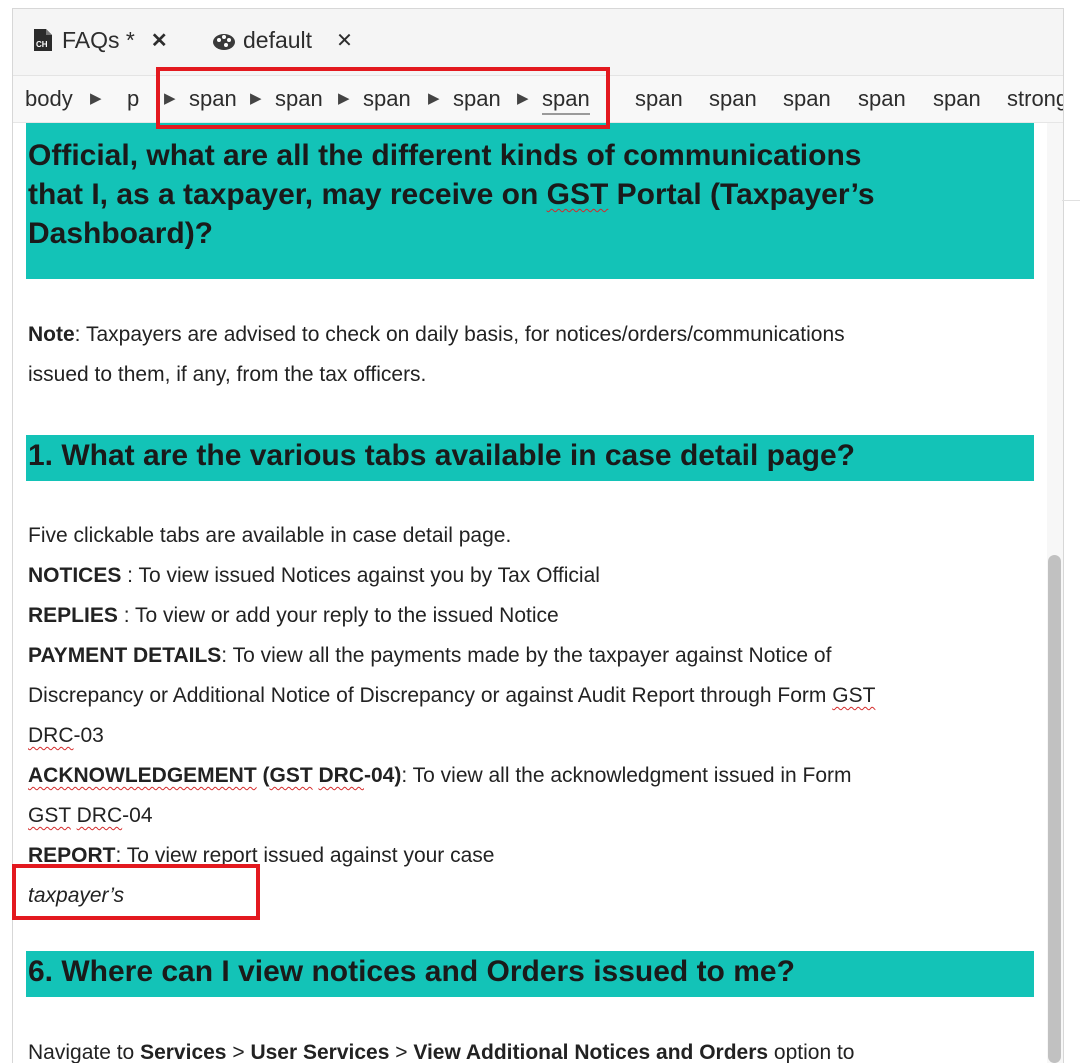 The image size is (1080, 1063). I want to click on breadcrumb-span-5-active: span, so click(566, 100).